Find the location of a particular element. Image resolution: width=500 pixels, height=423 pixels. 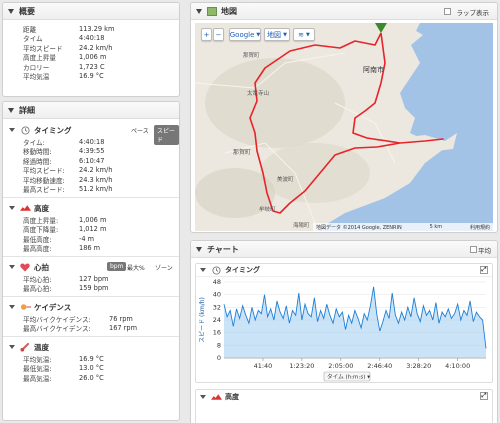

x-axis-selector: タイム (h:m:s) ▾ is located at coordinates (347, 376).